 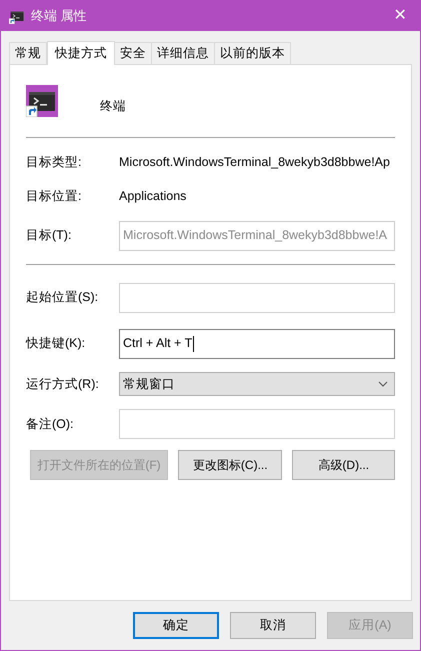 I want to click on dialog-button: 确定, so click(x=176, y=625).